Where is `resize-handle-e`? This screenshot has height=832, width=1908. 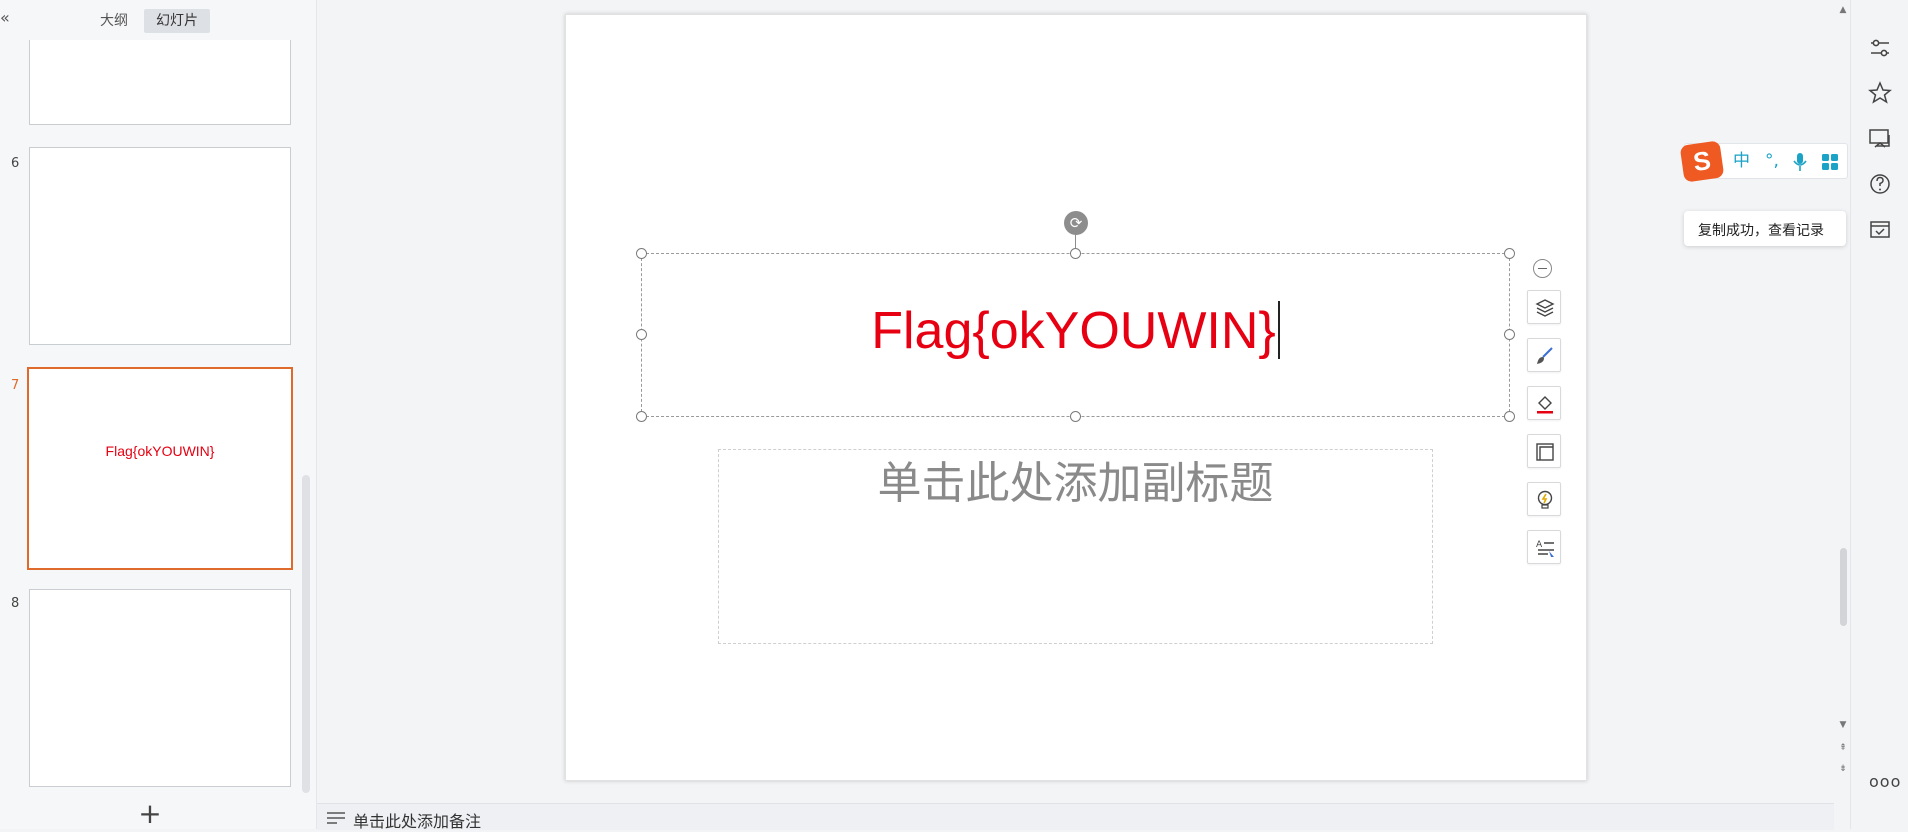 resize-handle-e is located at coordinates (1509, 334).